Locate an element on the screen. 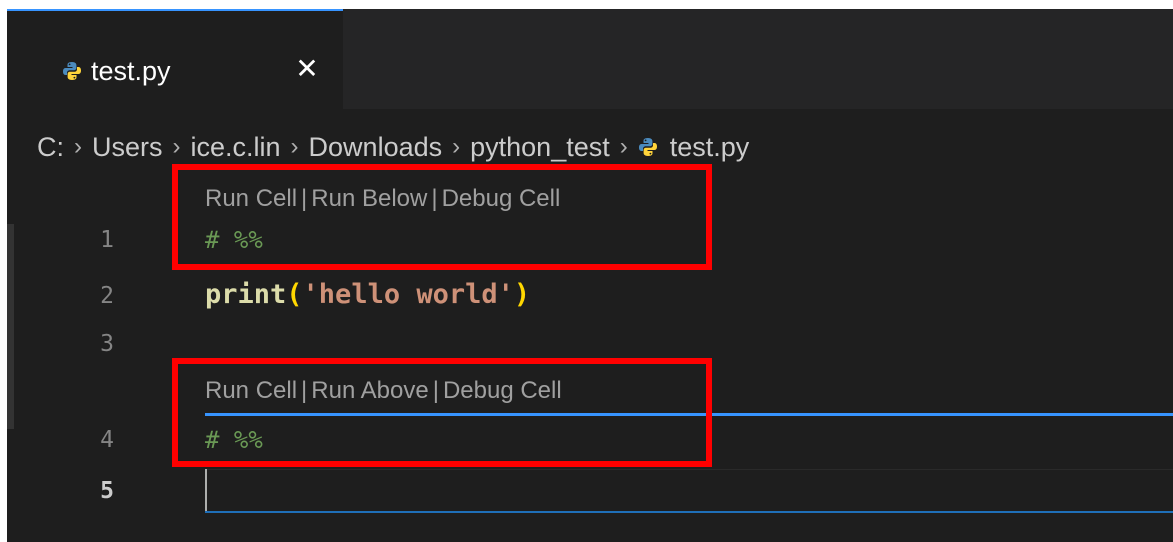 This screenshot has height=542, width=1173. tab-test-py: test.py ✕ is located at coordinates (175, 59).